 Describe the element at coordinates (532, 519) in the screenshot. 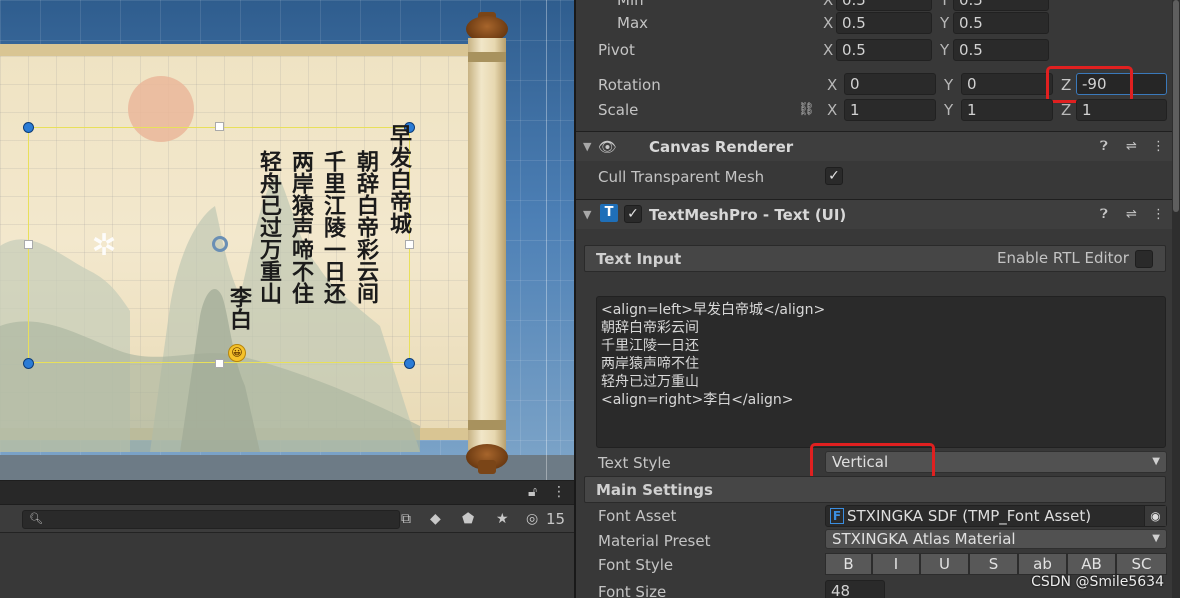

I see `hidden-eye-icon: ◎` at that location.